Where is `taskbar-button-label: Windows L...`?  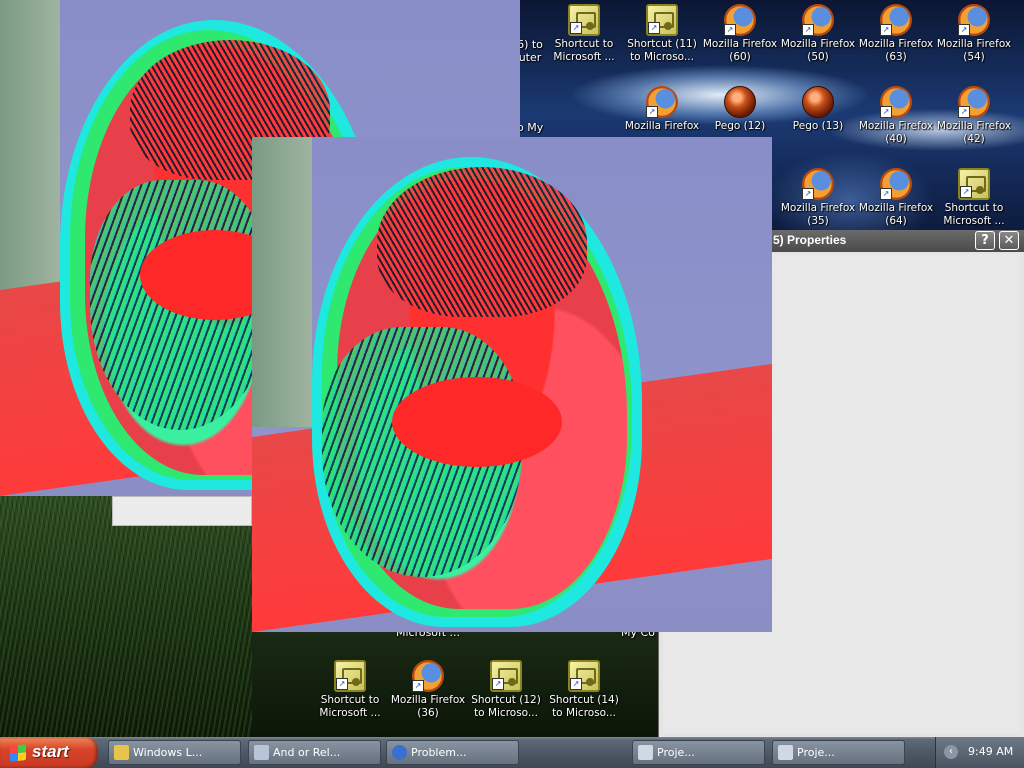
taskbar-button-label: Windows L... is located at coordinates (168, 752).